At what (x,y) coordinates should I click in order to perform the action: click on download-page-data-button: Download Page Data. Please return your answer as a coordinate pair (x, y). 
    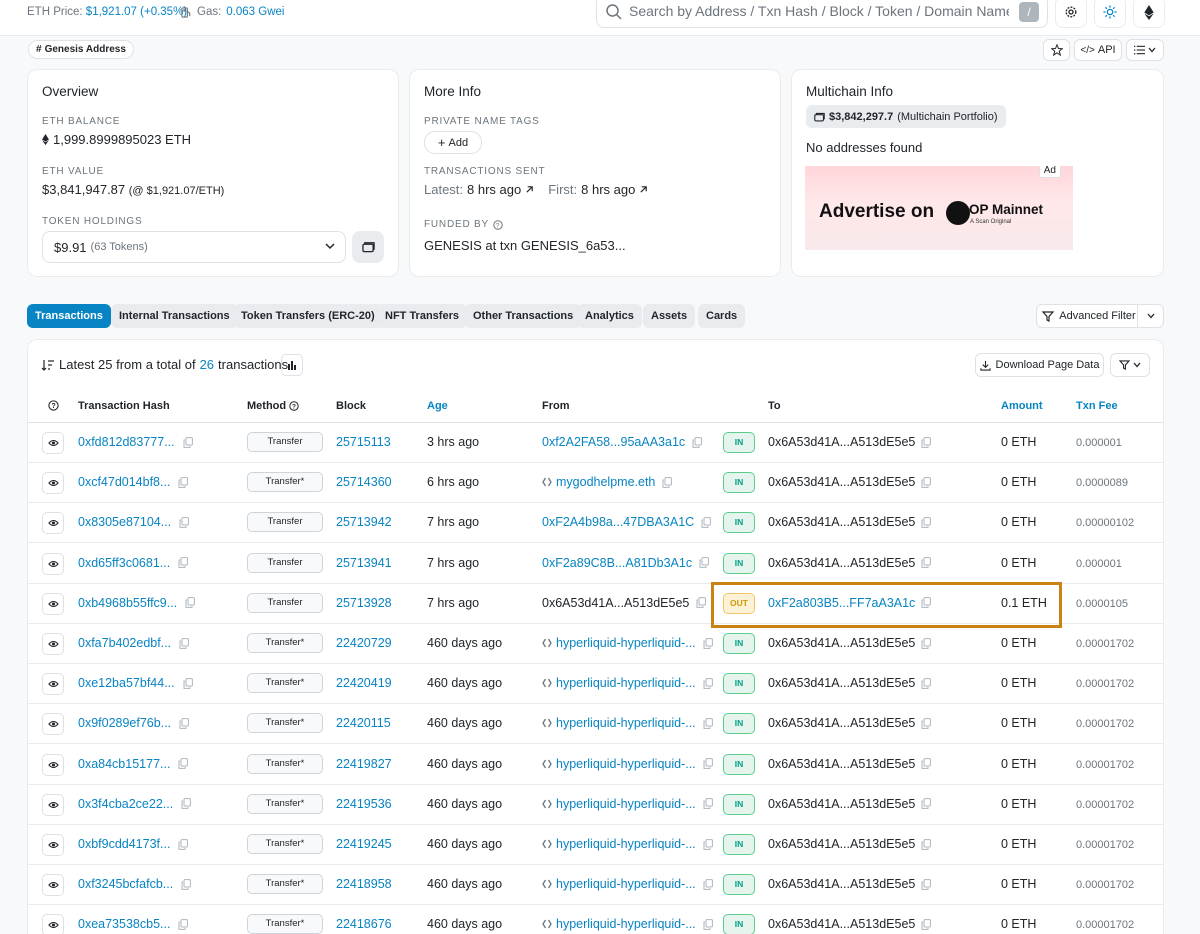
    Looking at the image, I should click on (1039, 365).